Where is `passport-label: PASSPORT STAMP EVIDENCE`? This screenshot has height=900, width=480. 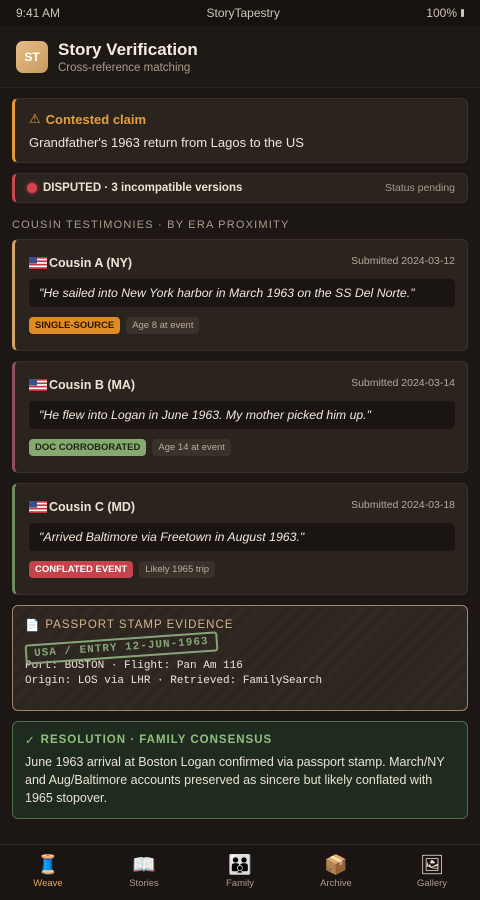 passport-label: PASSPORT STAMP EVIDENCE is located at coordinates (139, 625).